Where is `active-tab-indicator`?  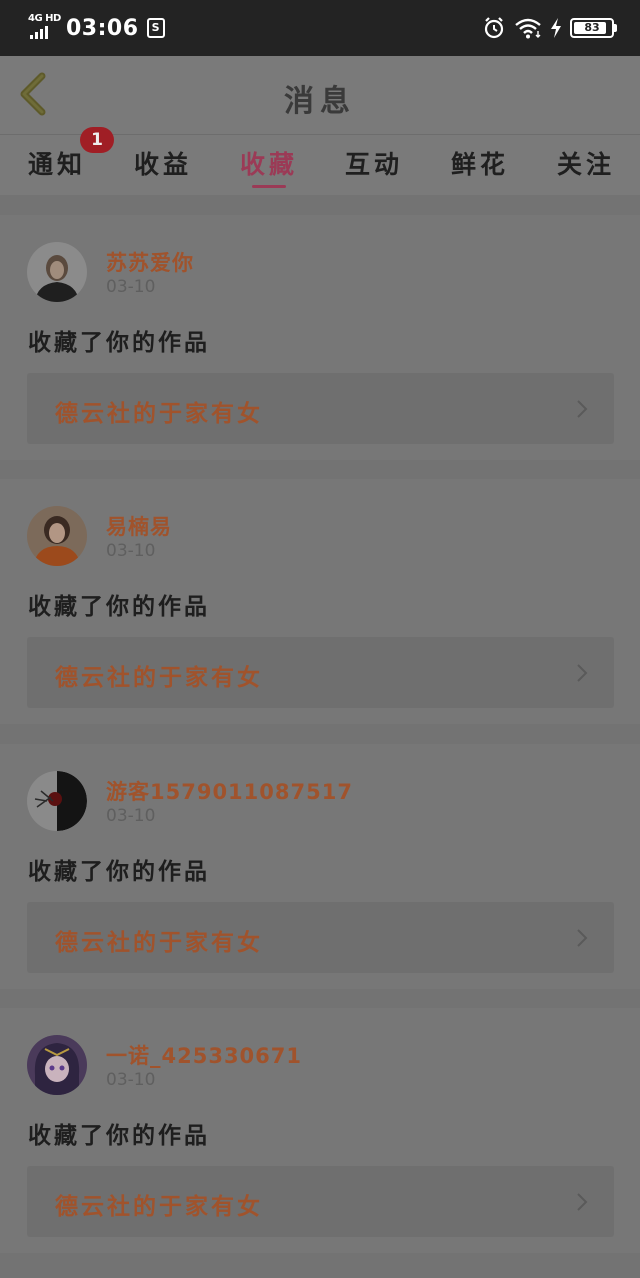
active-tab-indicator is located at coordinates (269, 186).